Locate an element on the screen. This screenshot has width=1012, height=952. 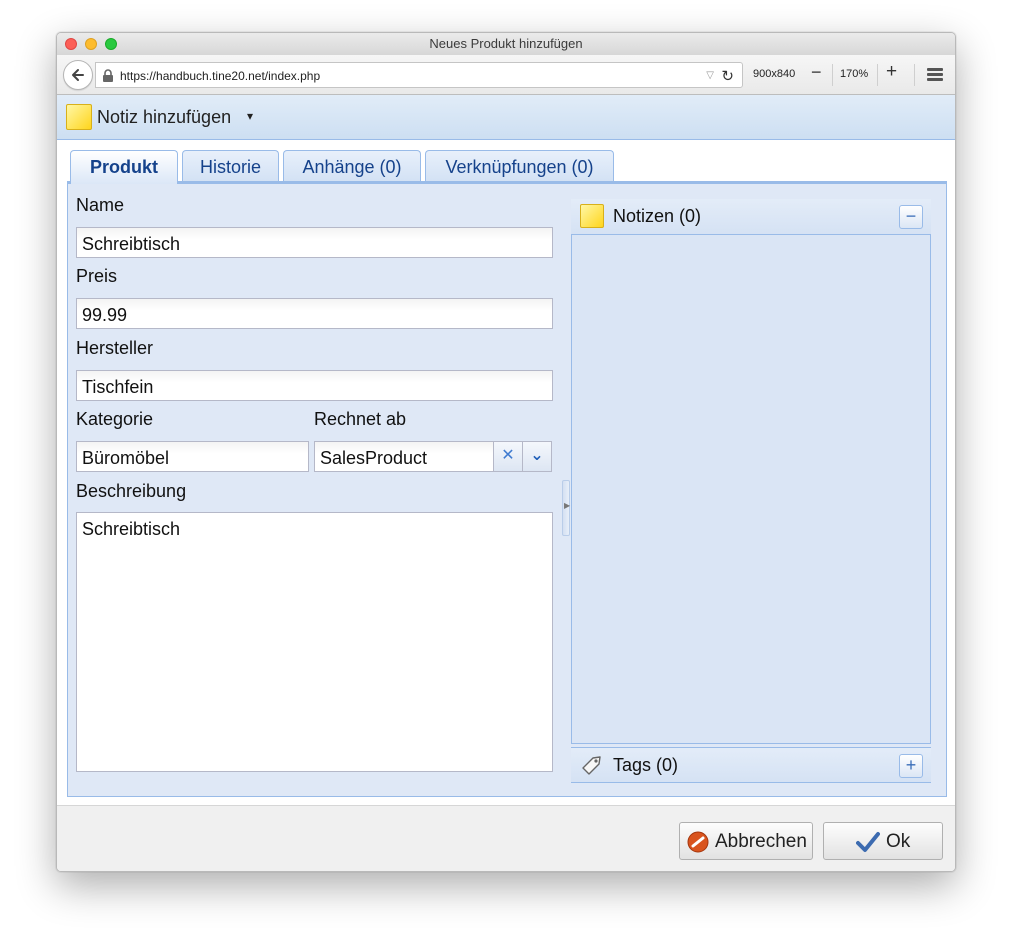
tag-icon is located at coordinates (591, 765).